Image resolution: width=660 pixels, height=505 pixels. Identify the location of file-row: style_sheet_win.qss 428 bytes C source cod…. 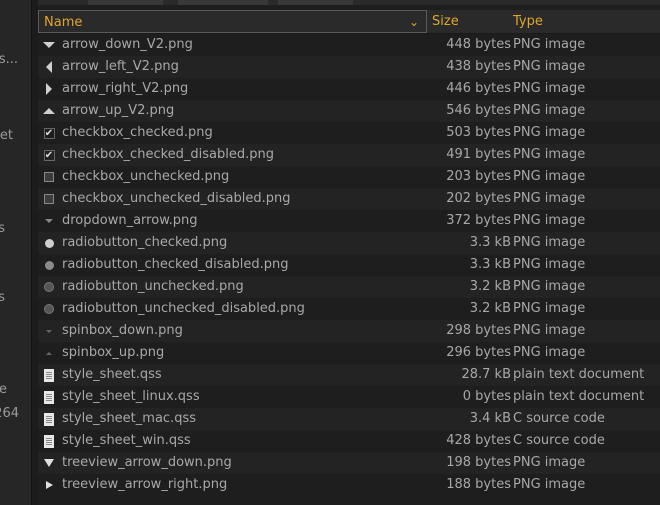
(349, 441).